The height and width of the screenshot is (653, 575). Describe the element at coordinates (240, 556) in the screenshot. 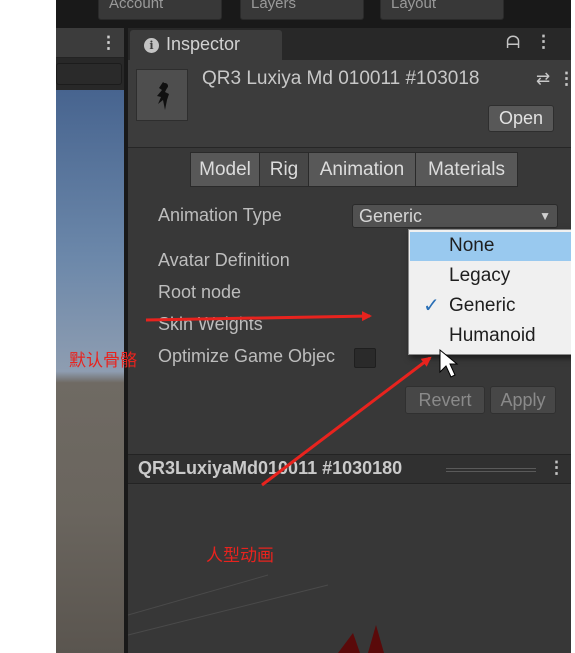

I see `annotation-humanoid-animation: 人型动画` at that location.